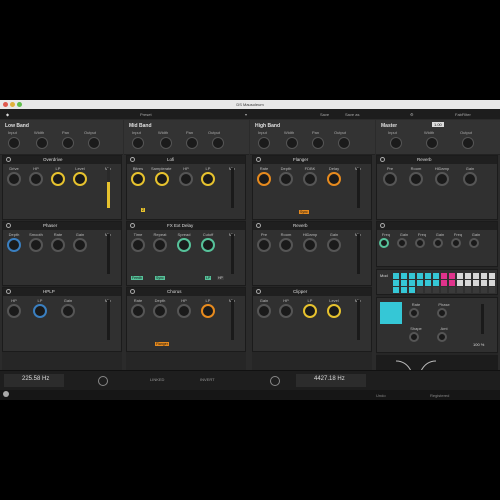 Image resolution: width=500 pixels, height=500 pixels. I want to click on amount-knob, so click(442, 337).